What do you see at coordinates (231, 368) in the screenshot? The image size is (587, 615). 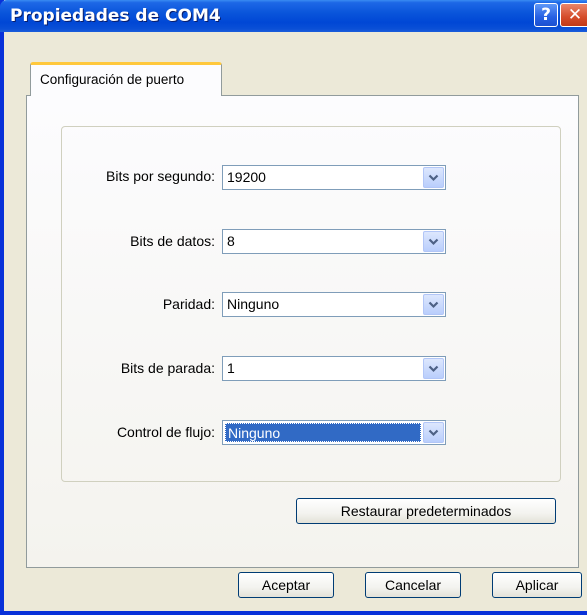 I see `stop-bits-value: 1` at bounding box center [231, 368].